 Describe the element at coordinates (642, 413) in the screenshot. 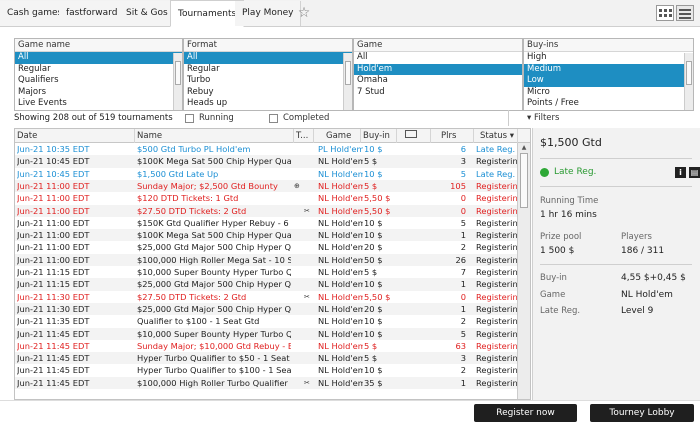

I see `tourney-lobby-button: Tourney Lobby` at that location.